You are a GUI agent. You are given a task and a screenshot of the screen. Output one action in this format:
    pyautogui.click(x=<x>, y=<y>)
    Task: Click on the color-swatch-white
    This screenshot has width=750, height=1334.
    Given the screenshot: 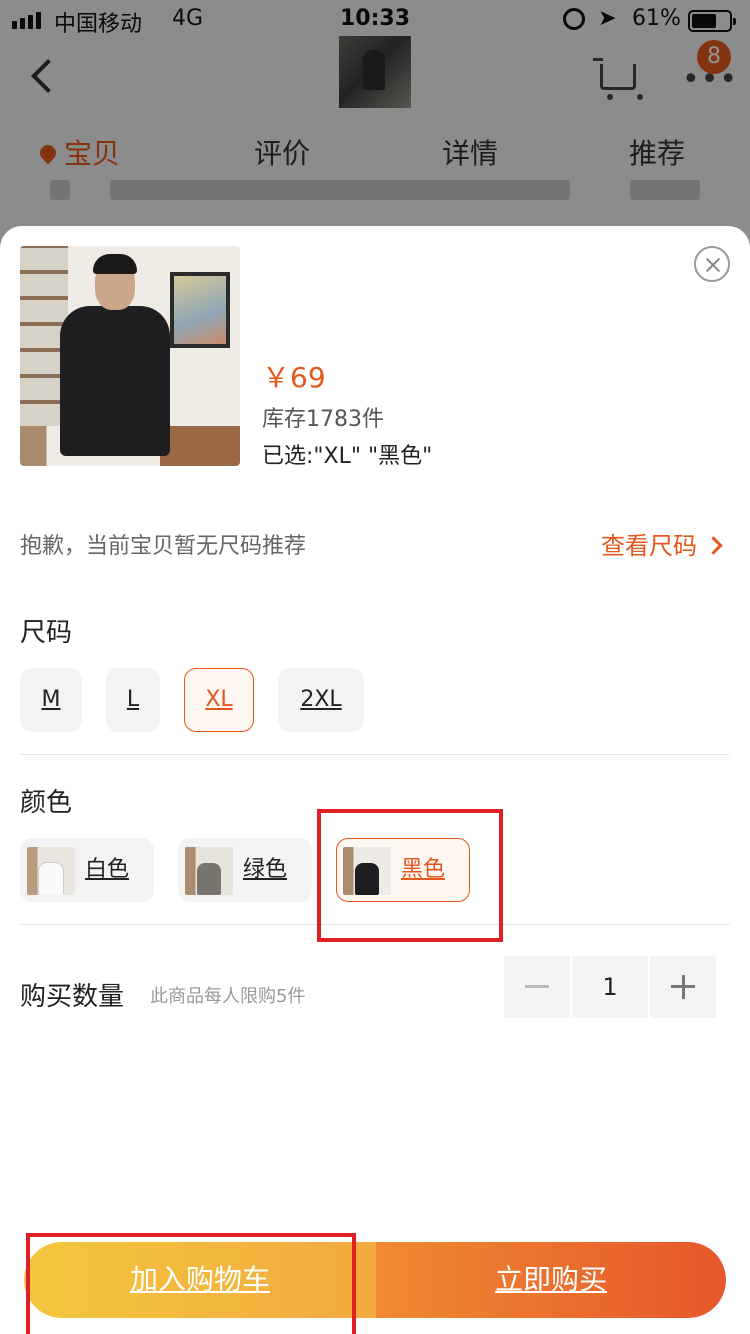 What is the action you would take?
    pyautogui.click(x=51, y=871)
    